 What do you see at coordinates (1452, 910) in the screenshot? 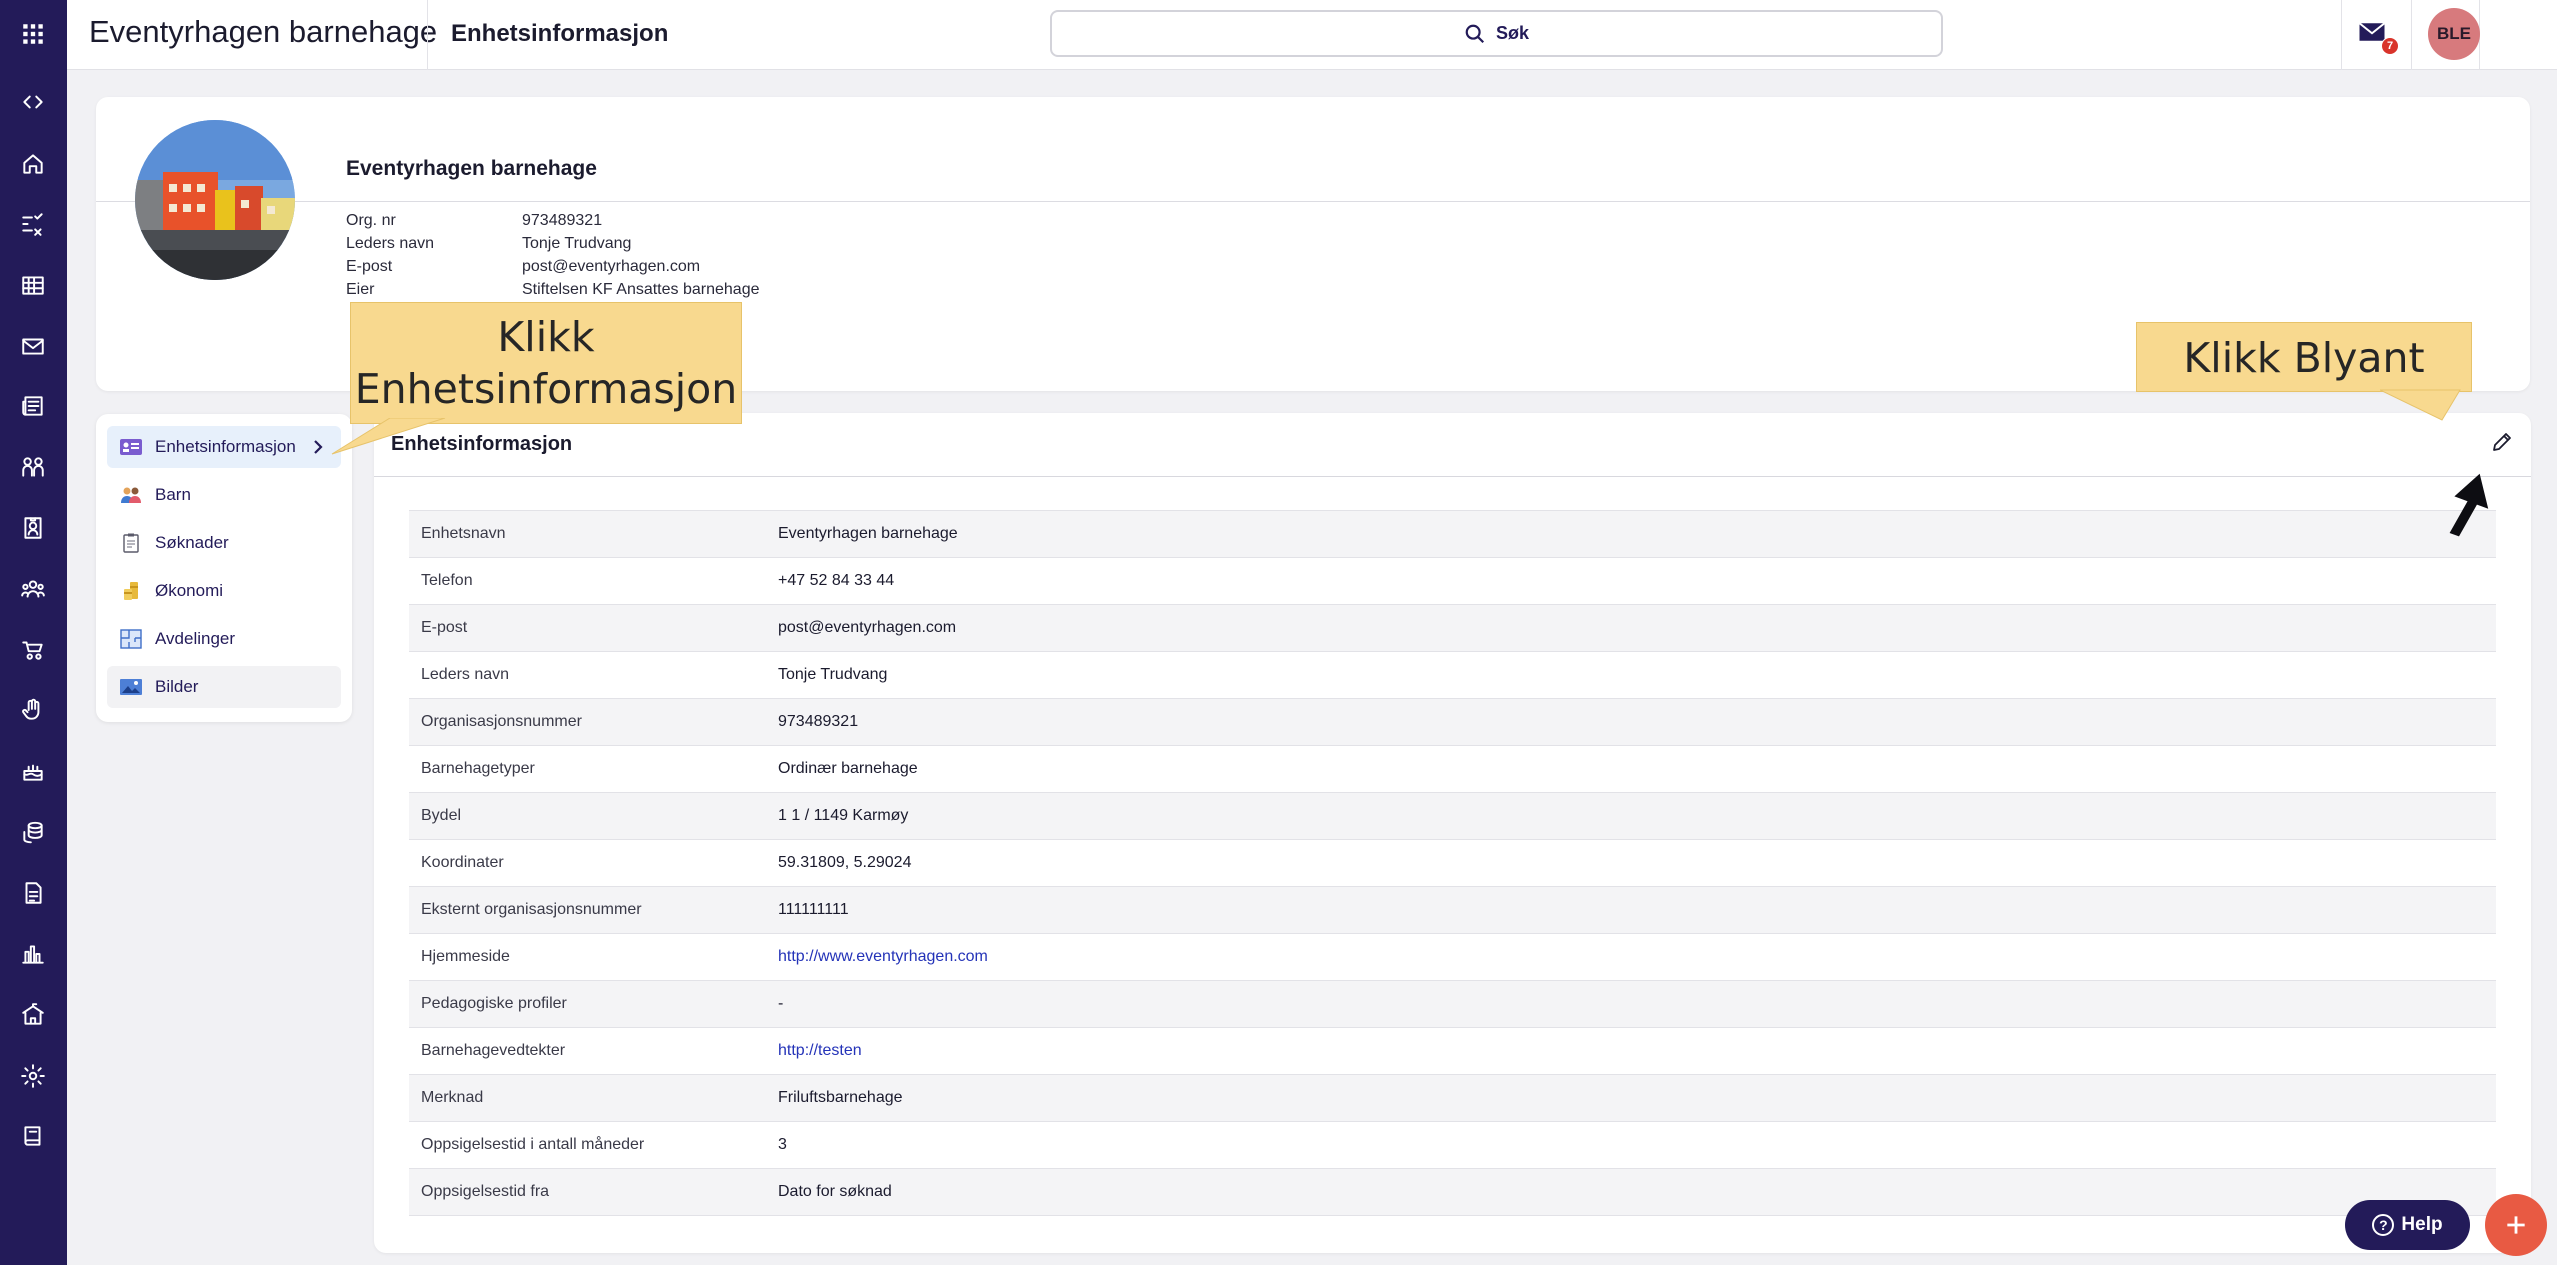
I see `info-row: Eksternt organisasjonsnummer 111111111` at bounding box center [1452, 910].